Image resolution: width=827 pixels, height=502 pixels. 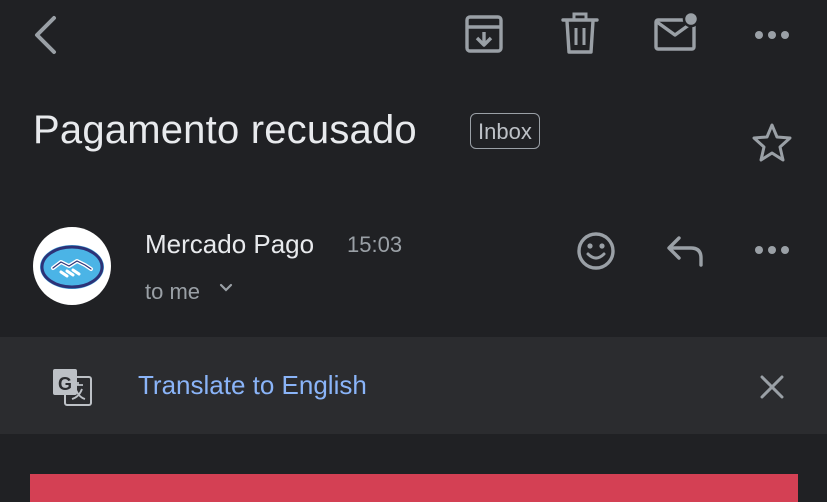 I want to click on svg-text: G, so click(x=65, y=384).